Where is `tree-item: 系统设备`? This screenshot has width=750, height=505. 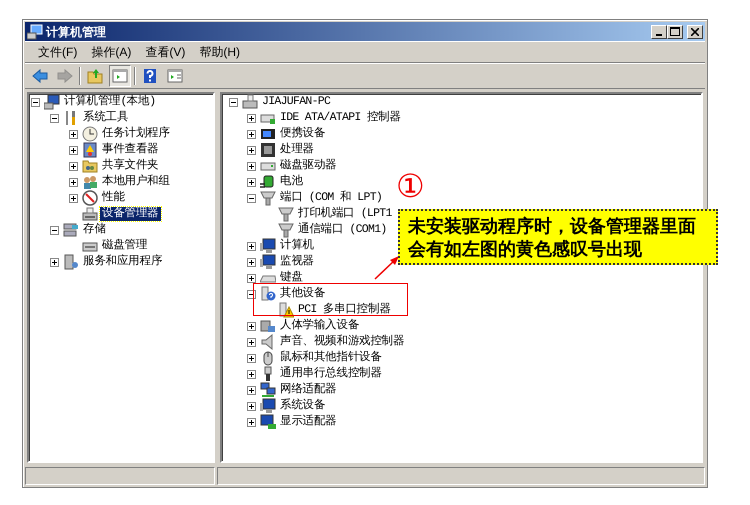 tree-item: 系统设备 is located at coordinates (303, 406).